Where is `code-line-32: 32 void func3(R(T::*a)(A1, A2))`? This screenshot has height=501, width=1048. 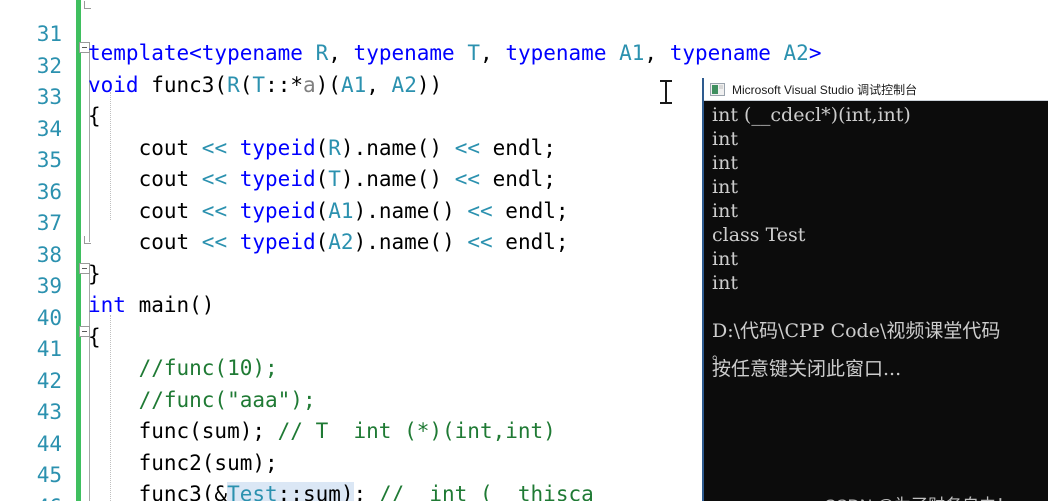
code-line-32: 32 void func3(R(T::*a)(A1, A2)) is located at coordinates (524, 64).